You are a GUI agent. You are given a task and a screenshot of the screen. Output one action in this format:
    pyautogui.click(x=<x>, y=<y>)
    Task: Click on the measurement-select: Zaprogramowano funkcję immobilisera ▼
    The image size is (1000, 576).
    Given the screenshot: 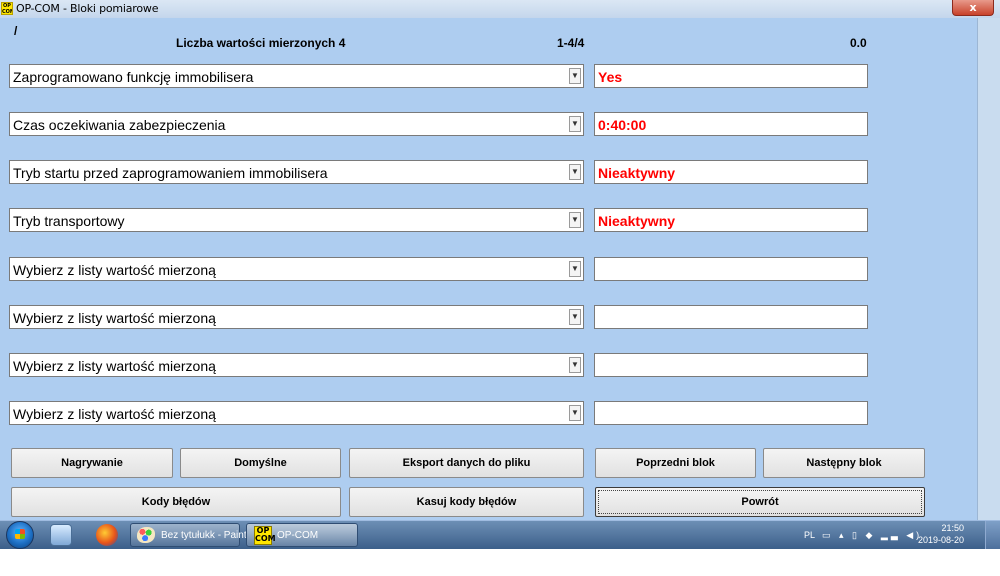 What is the action you would take?
    pyautogui.click(x=296, y=76)
    